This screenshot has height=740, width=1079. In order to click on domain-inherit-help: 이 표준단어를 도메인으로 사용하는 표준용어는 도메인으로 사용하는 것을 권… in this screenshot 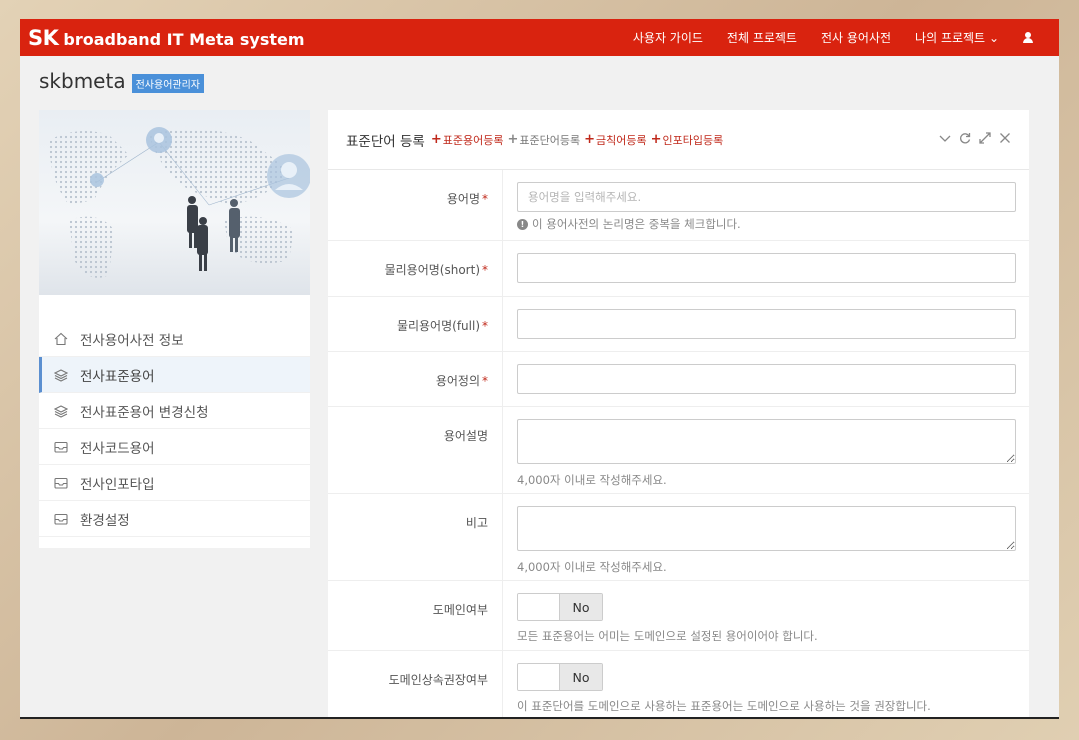, I will do `click(724, 706)`.